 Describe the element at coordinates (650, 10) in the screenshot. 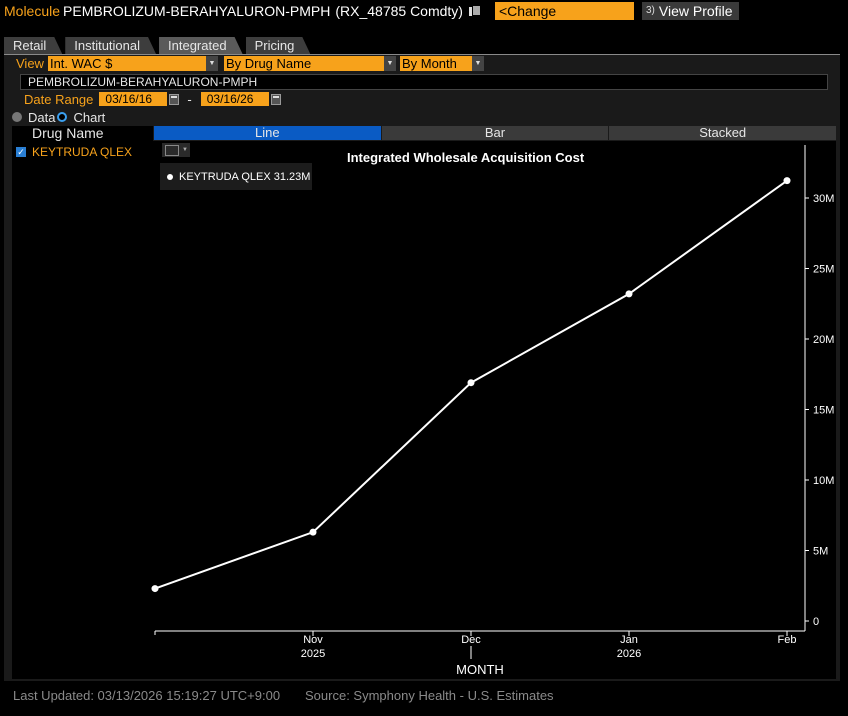

I see `profile-number: 3)` at that location.